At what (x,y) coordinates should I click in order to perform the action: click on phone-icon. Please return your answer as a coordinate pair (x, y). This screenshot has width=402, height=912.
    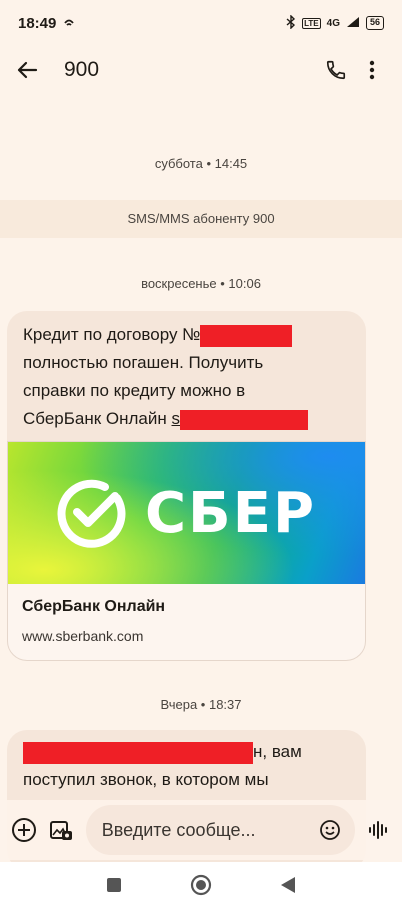
    Looking at the image, I should click on (336, 70).